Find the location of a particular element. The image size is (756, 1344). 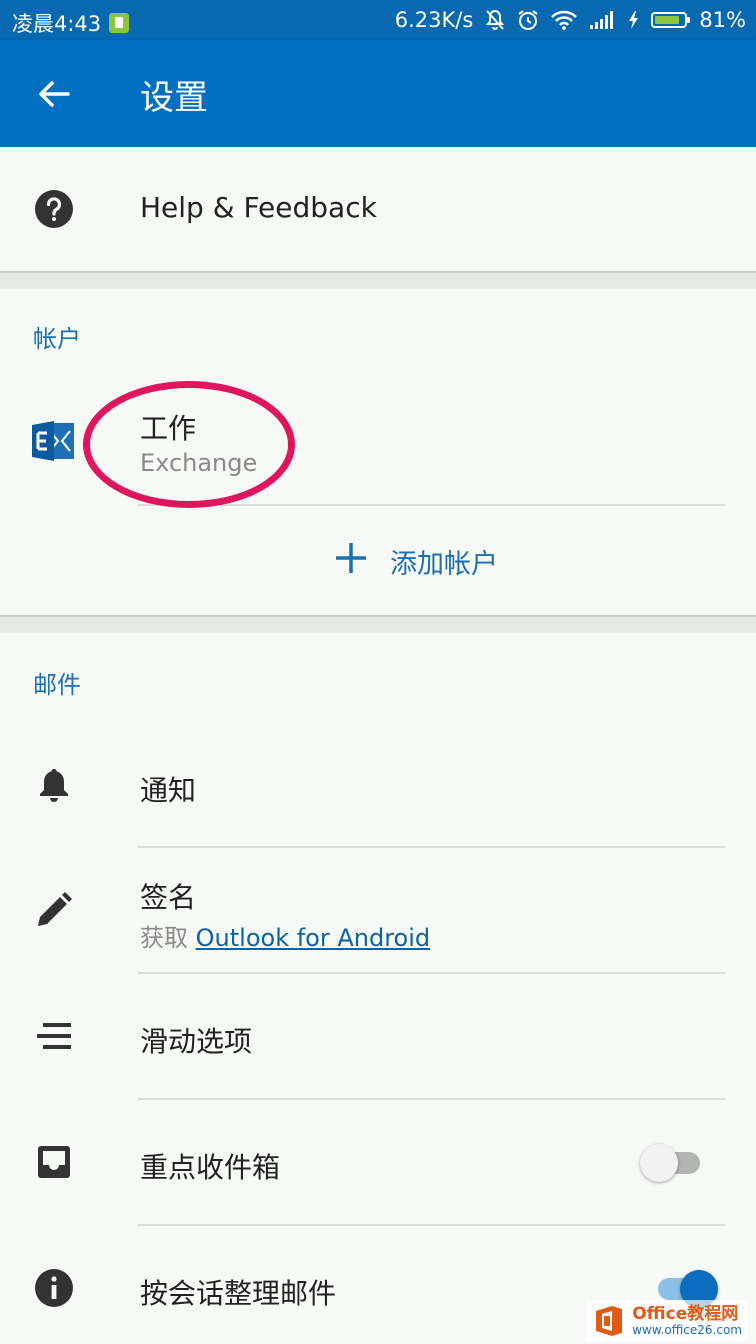

add-account-label: 添加帐户 is located at coordinates (444, 564).